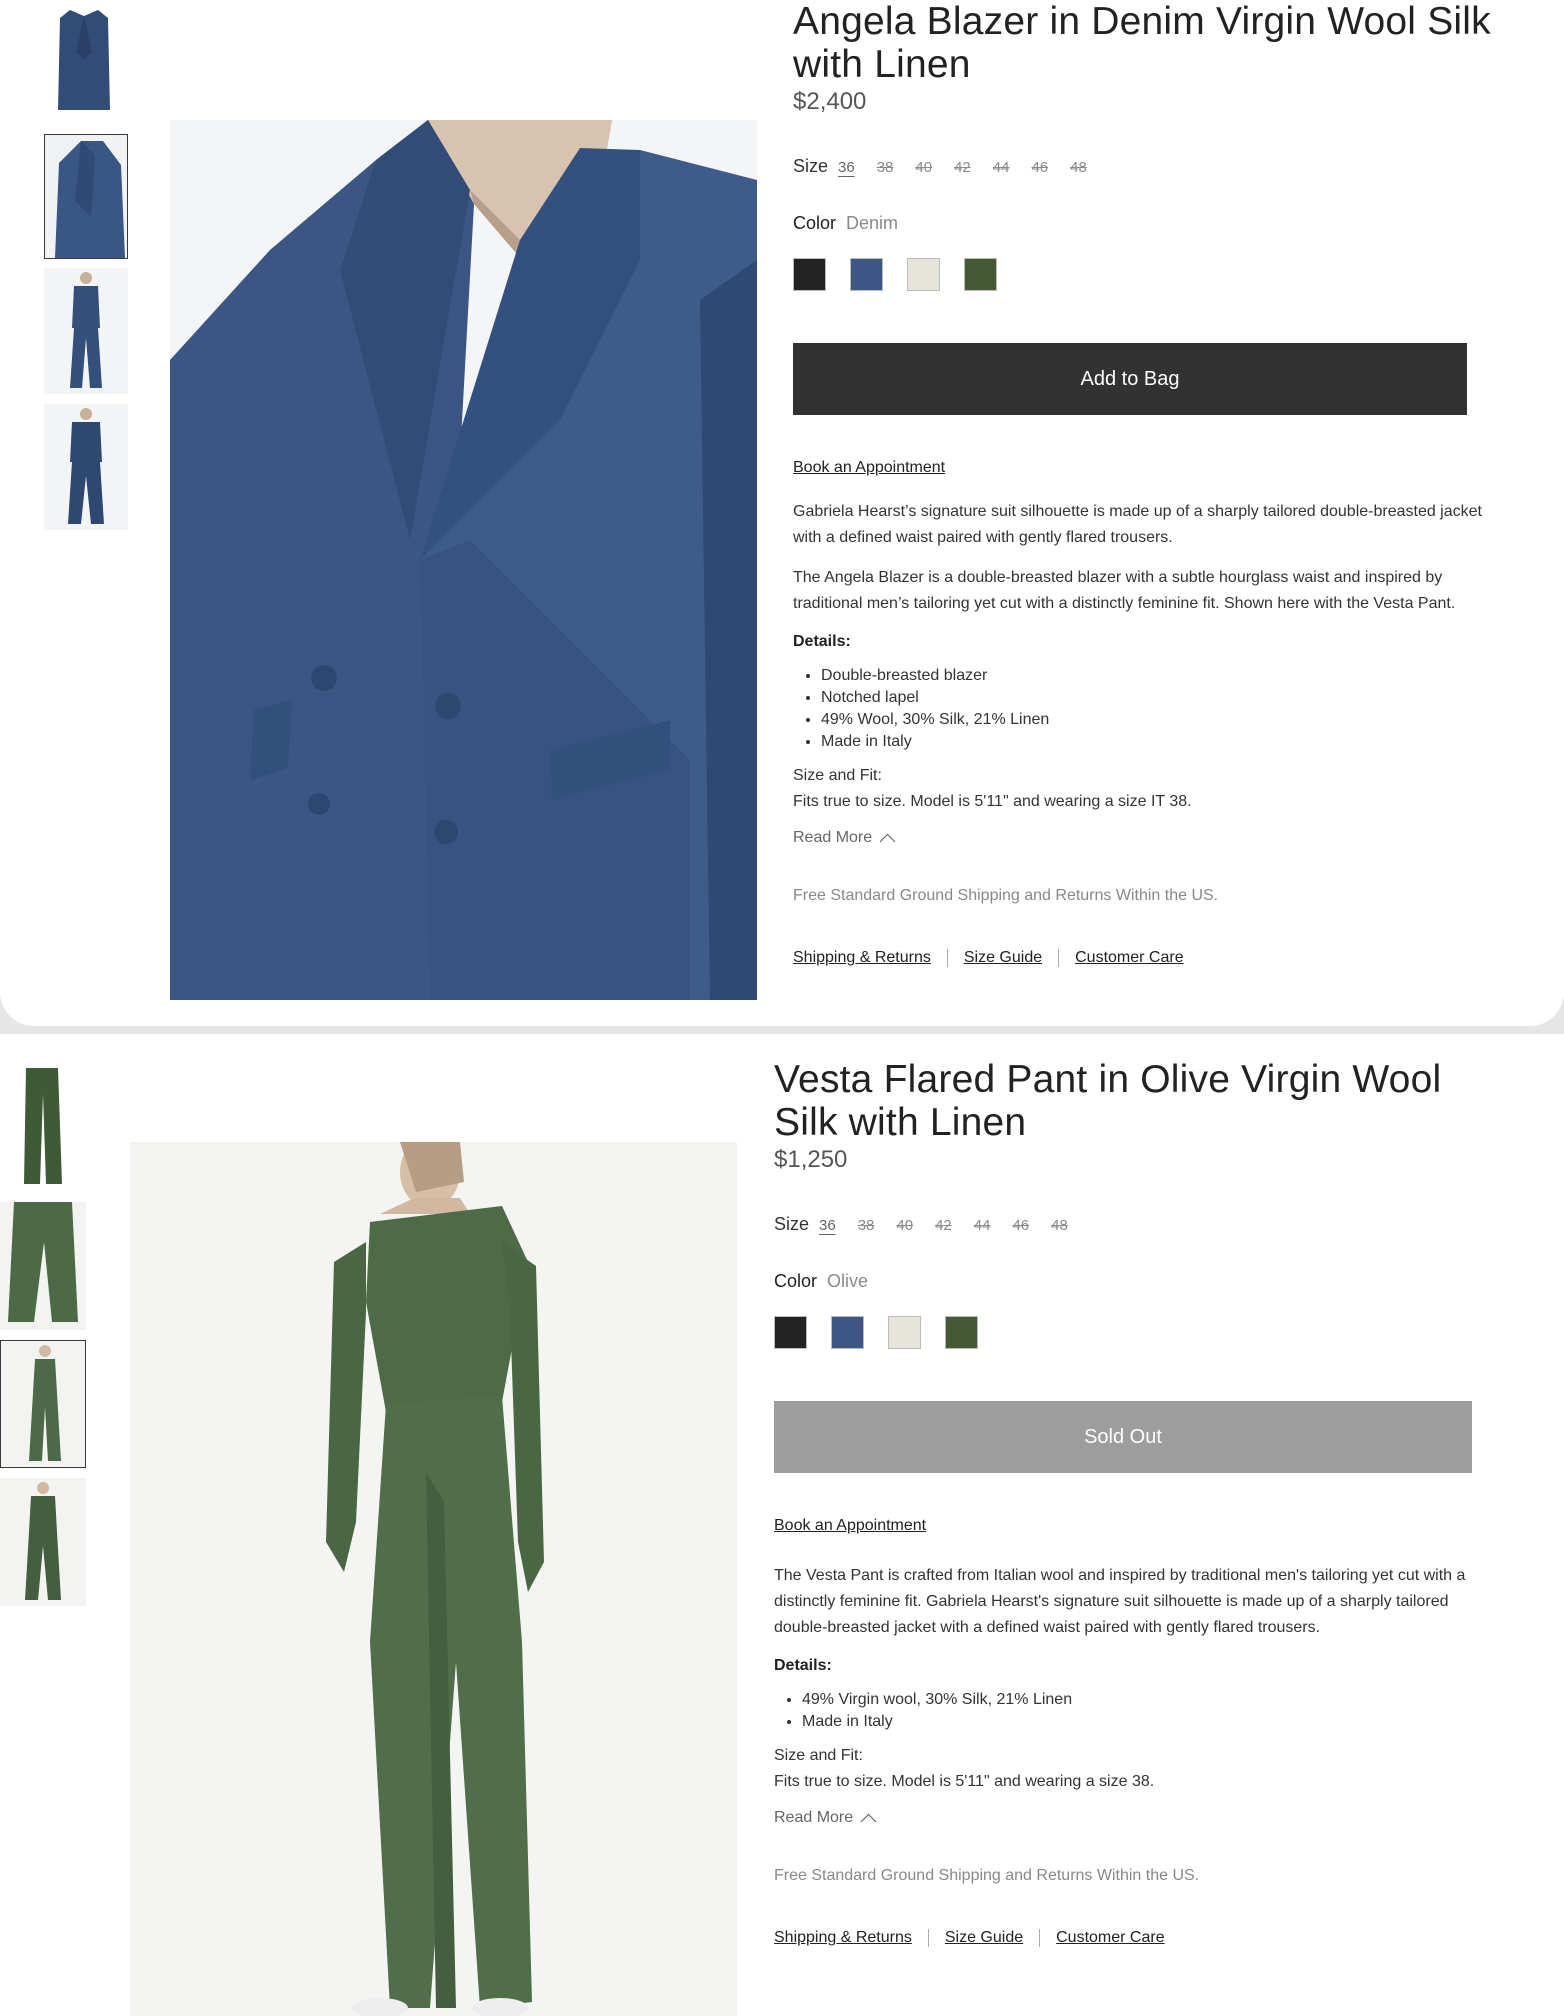  I want to click on blazer-flat-thumb-image, so click(84, 58).